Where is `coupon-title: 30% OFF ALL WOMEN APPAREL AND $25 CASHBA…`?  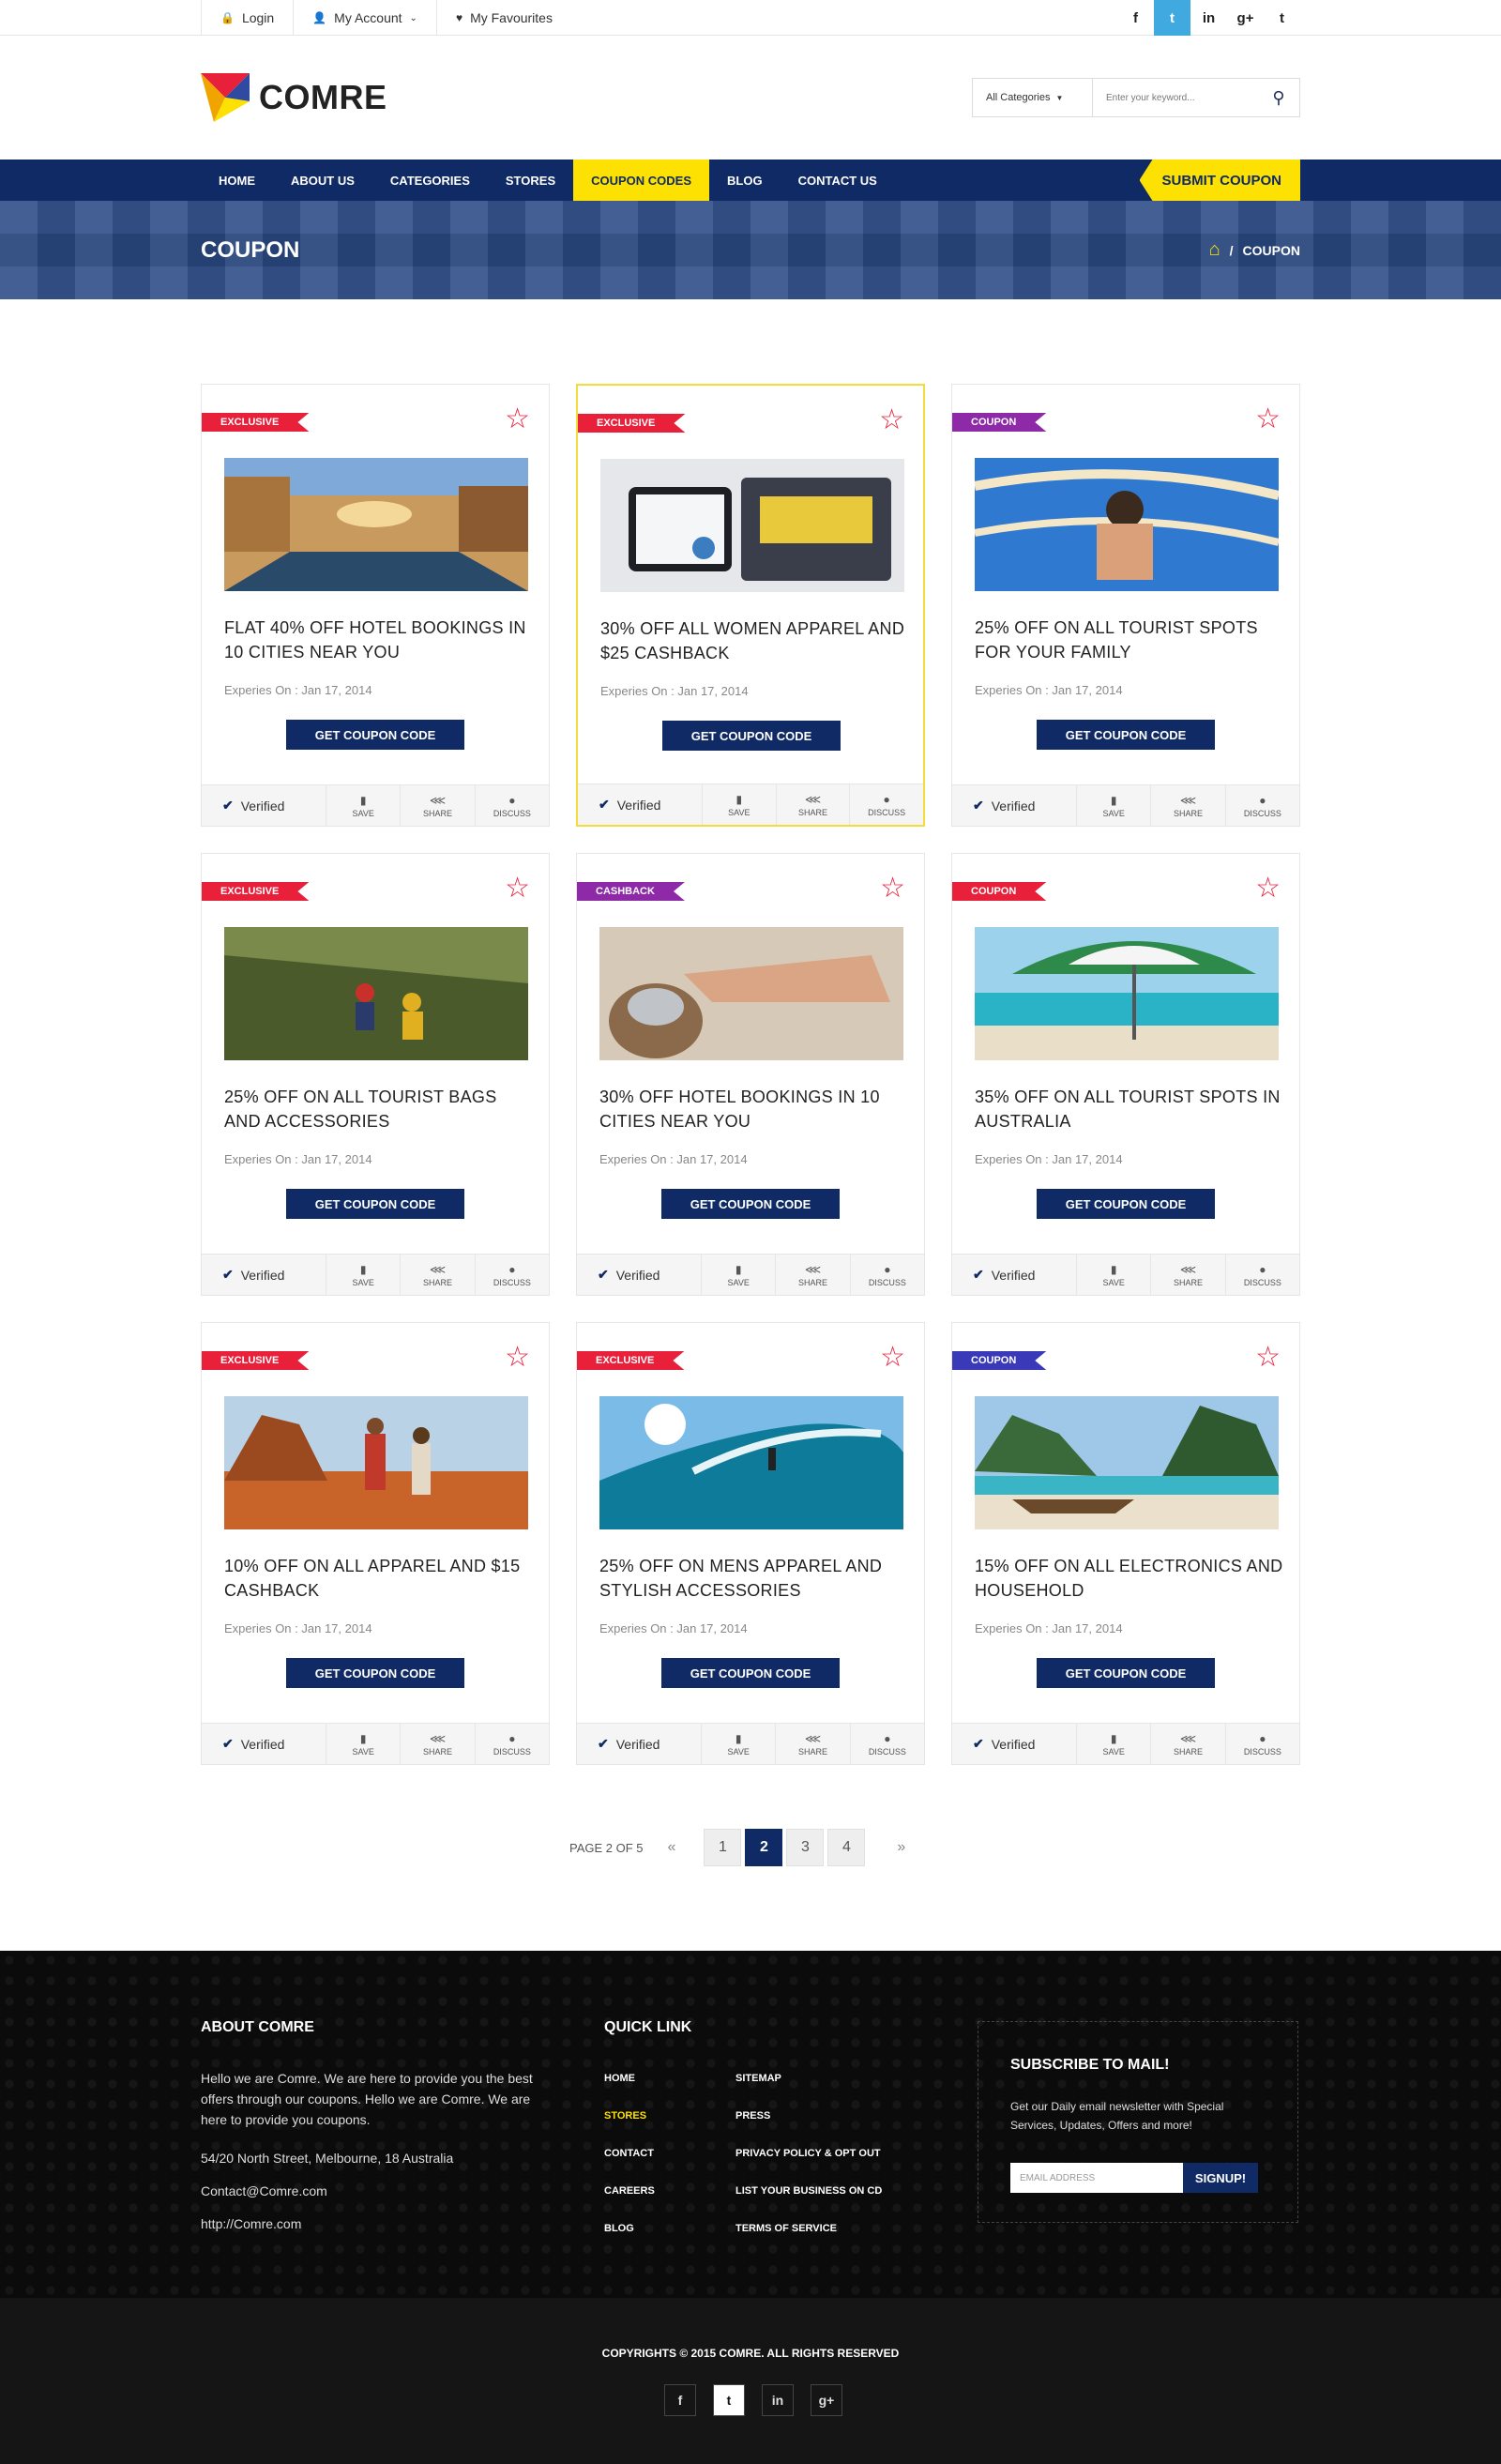 coupon-title: 30% OFF ALL WOMEN APPAREL AND $25 CASHBA… is located at coordinates (755, 641).